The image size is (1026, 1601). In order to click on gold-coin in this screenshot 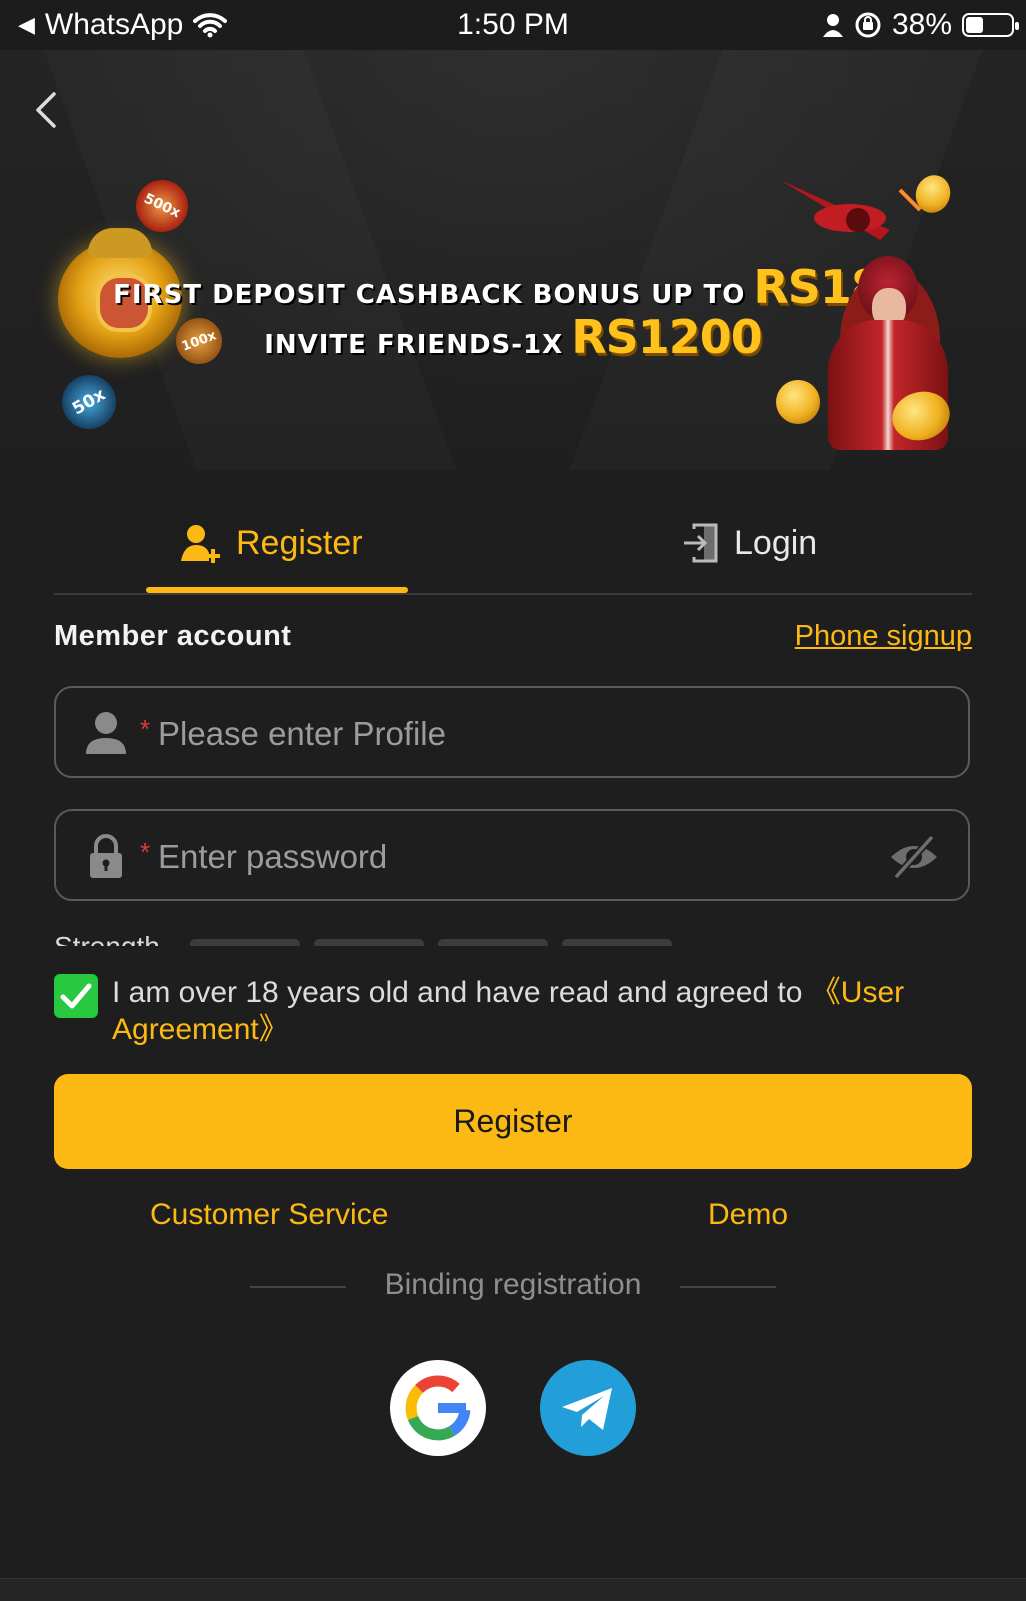, I will do `click(798, 402)`.